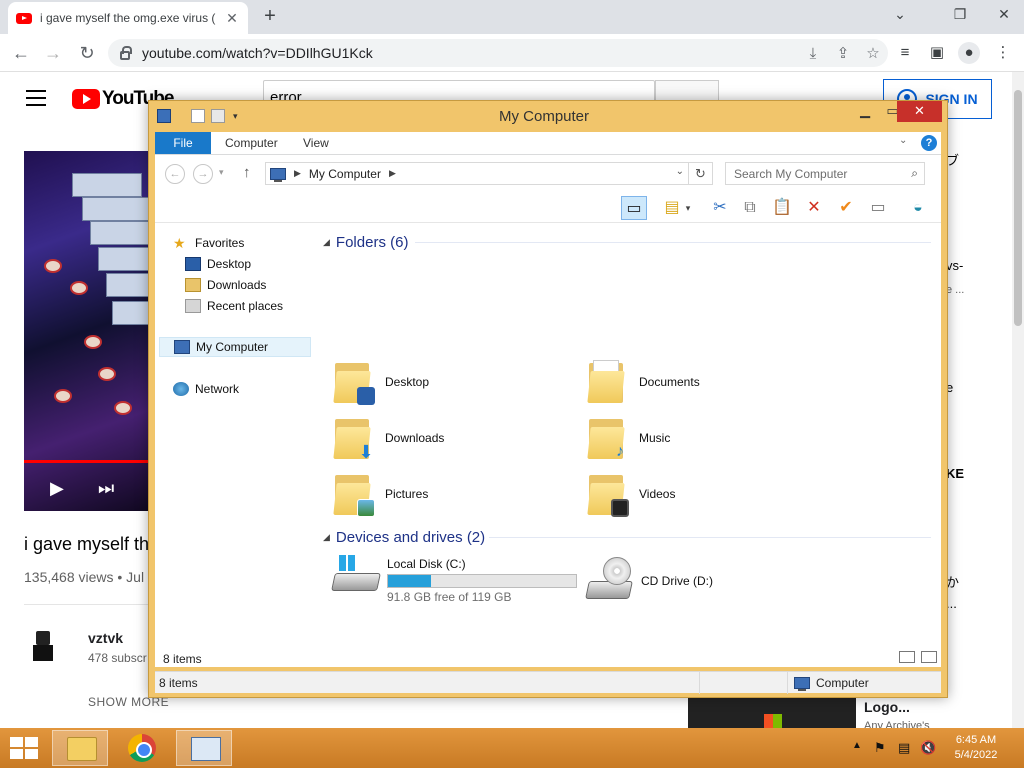 The height and width of the screenshot is (768, 1024). What do you see at coordinates (846, 208) in the screenshot?
I see `checkmark-icon: ✔` at bounding box center [846, 208].